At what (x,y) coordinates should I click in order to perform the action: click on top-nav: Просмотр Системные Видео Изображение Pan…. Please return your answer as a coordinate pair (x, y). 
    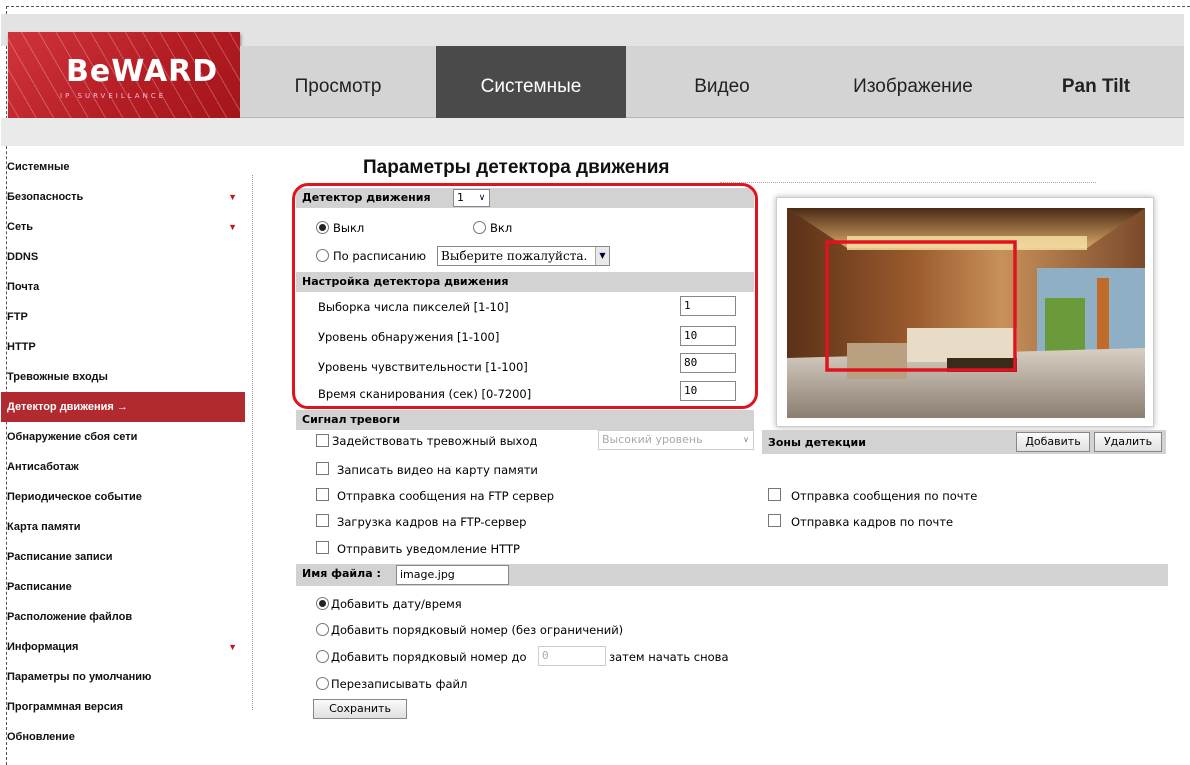
    Looking at the image, I should click on (712, 82).